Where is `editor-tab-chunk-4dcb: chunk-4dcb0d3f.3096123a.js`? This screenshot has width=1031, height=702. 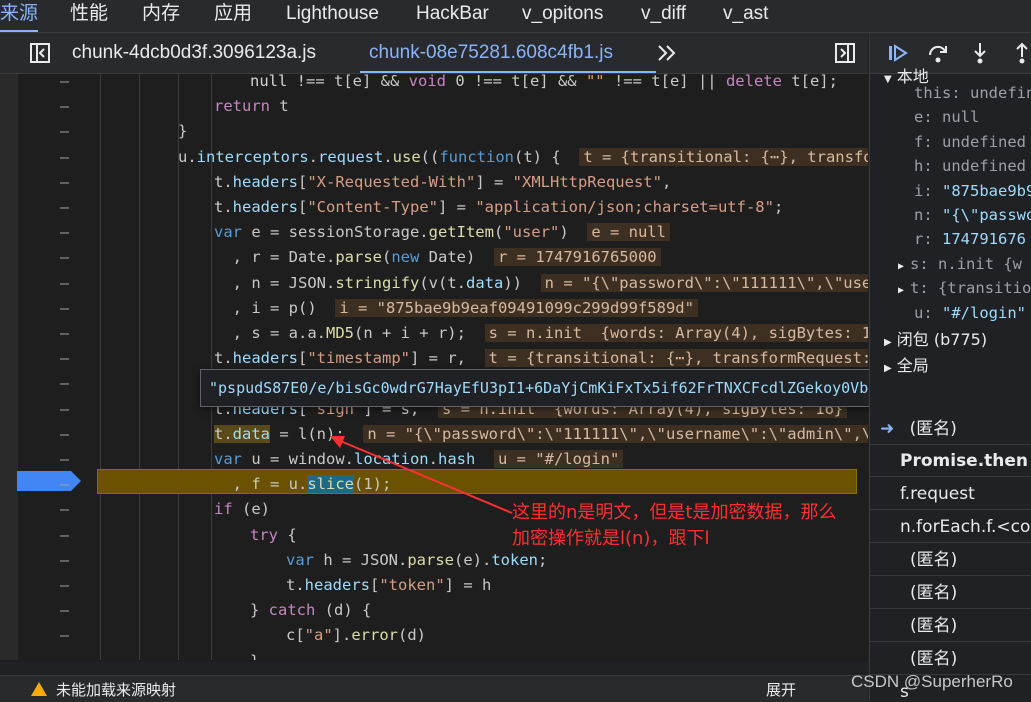
editor-tab-chunk-4dcb: chunk-4dcb0d3f.3096123a.js is located at coordinates (194, 53).